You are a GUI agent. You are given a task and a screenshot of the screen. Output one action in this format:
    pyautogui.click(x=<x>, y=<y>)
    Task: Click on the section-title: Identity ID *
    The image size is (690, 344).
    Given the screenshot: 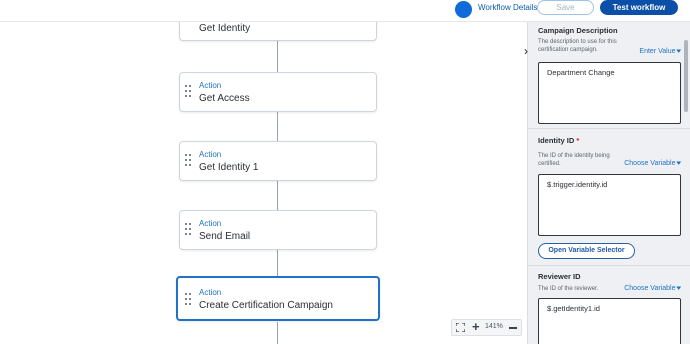 What is the action you would take?
    pyautogui.click(x=609, y=140)
    